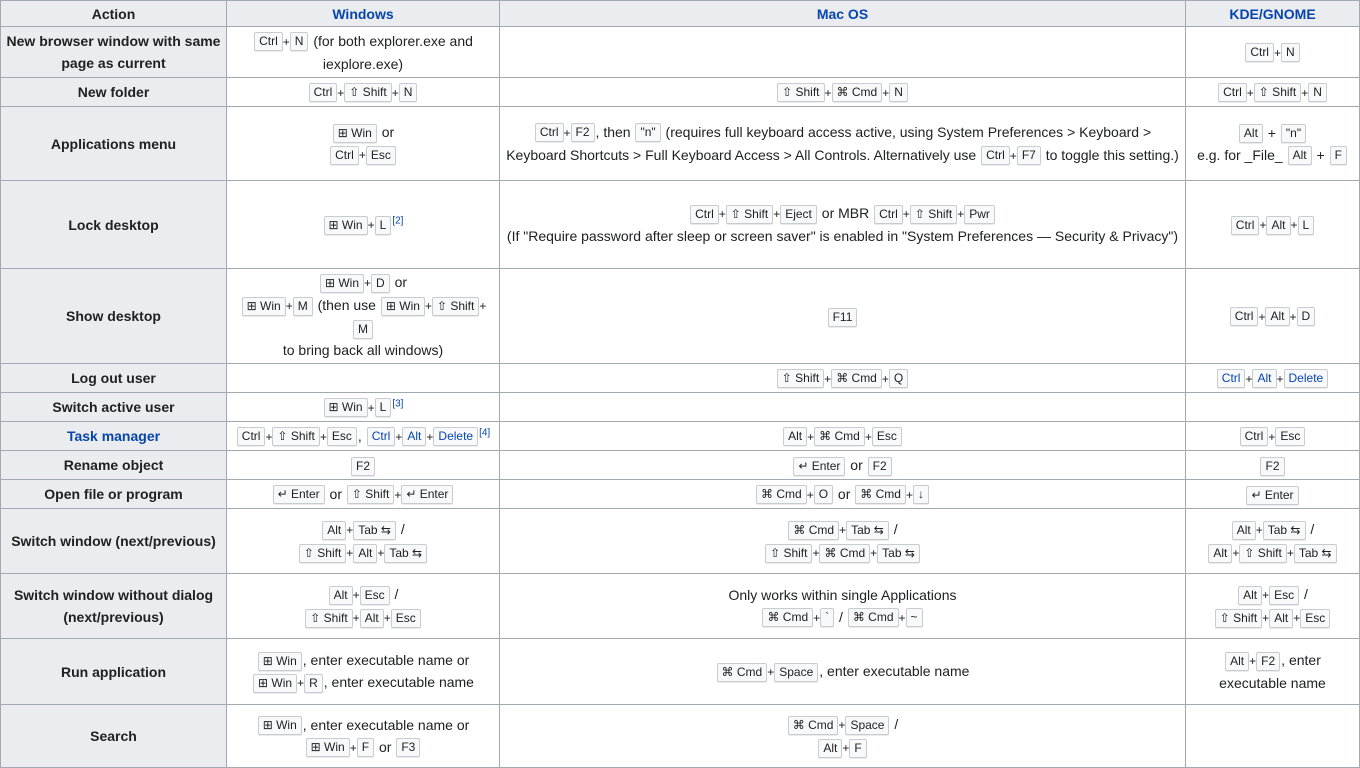  Describe the element at coordinates (798, 618) in the screenshot. I see `key-combo: ⌘ Cmd + `` at that location.